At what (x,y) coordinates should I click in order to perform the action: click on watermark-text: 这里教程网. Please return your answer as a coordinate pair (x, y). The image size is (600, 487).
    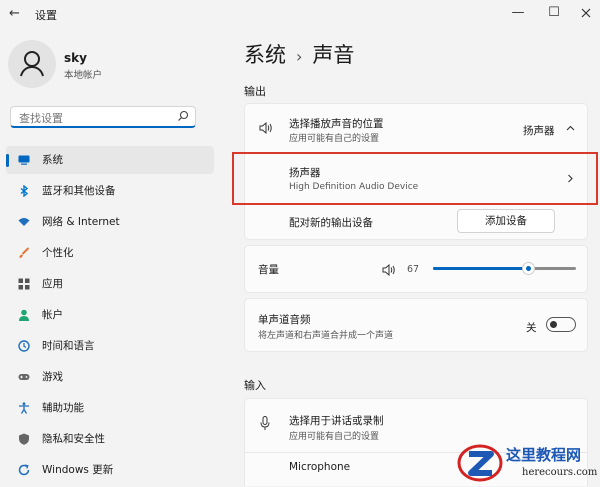
    Looking at the image, I should click on (544, 455).